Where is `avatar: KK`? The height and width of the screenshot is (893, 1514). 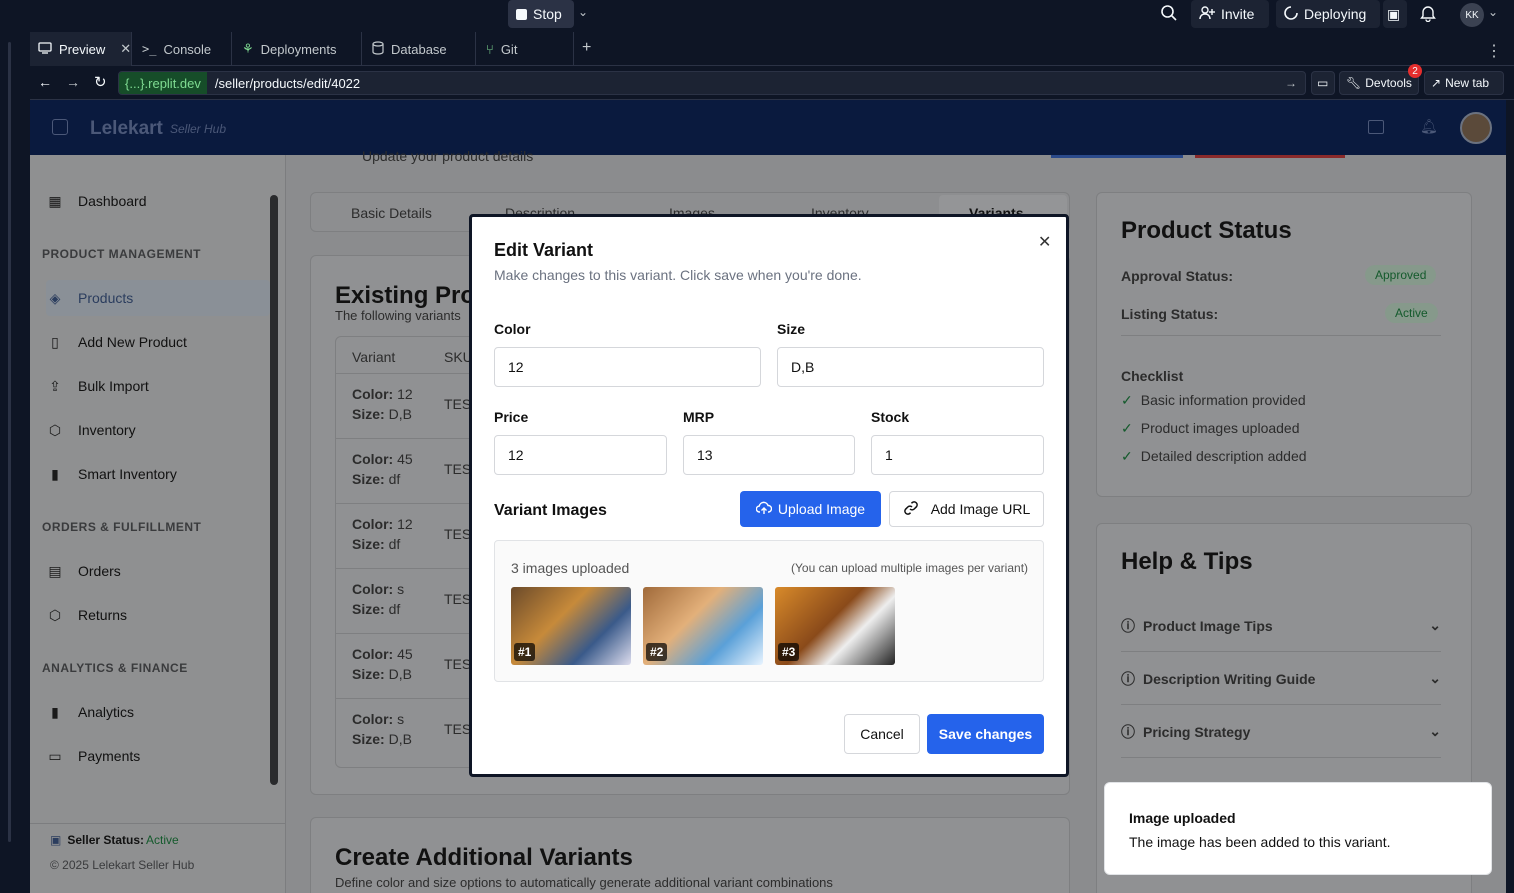 avatar: KK is located at coordinates (1472, 15).